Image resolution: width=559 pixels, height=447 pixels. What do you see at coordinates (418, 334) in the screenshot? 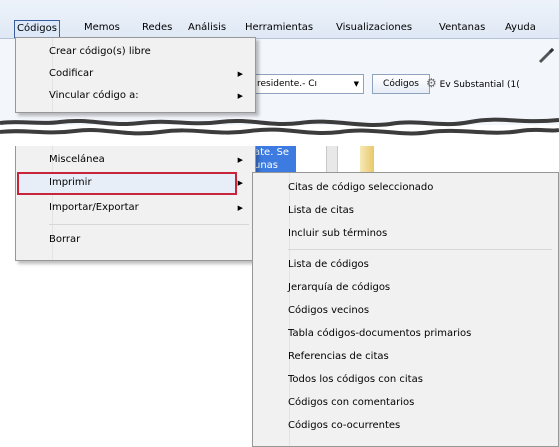
I see `submenu-item-tabla: Tabla códigos-documentos primarios` at bounding box center [418, 334].